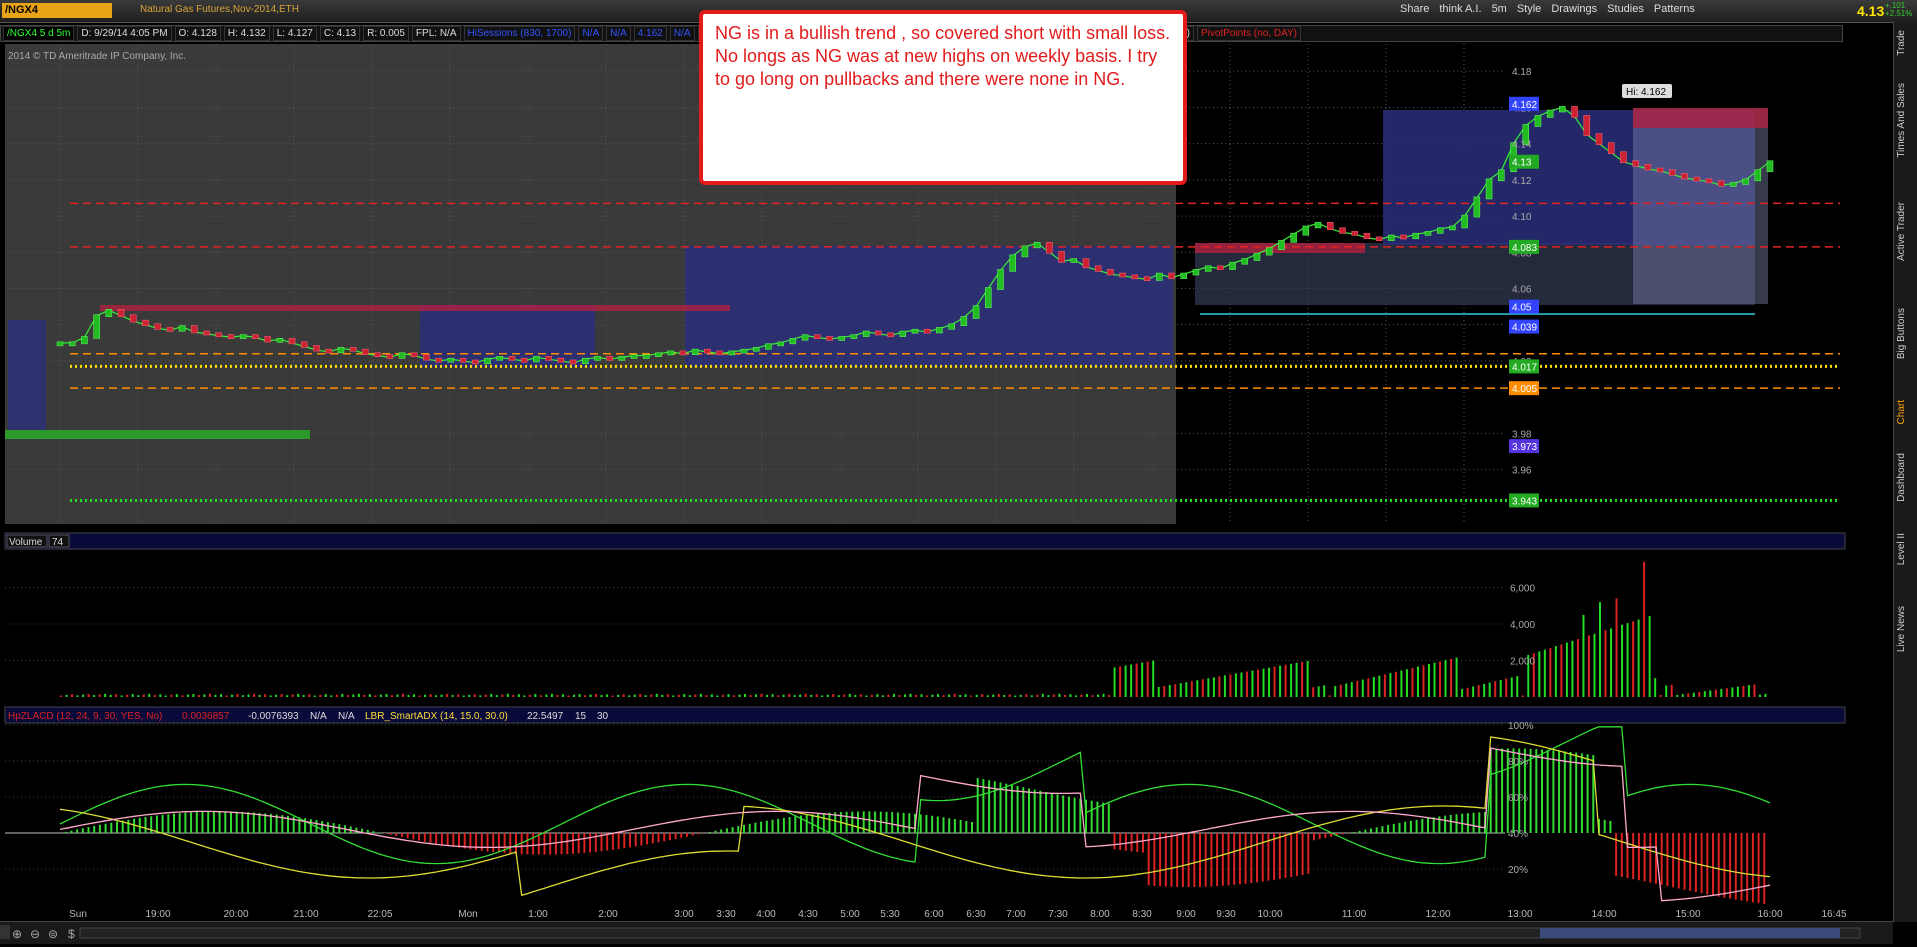 The image size is (1917, 947). Describe the element at coordinates (5, 932) in the screenshot. I see `scroll-left-button` at that location.